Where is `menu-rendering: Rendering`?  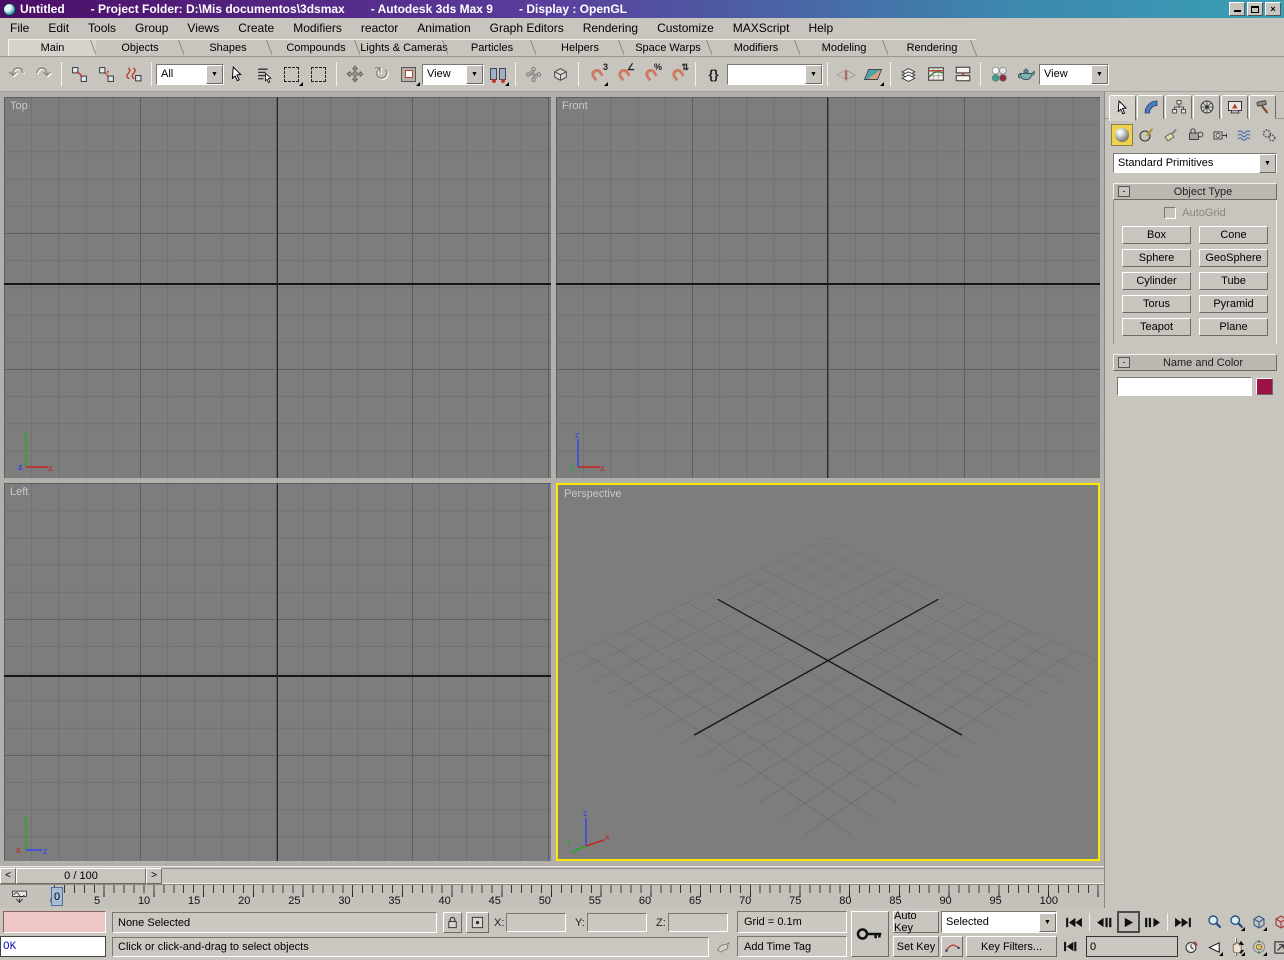 menu-rendering: Rendering is located at coordinates (610, 28).